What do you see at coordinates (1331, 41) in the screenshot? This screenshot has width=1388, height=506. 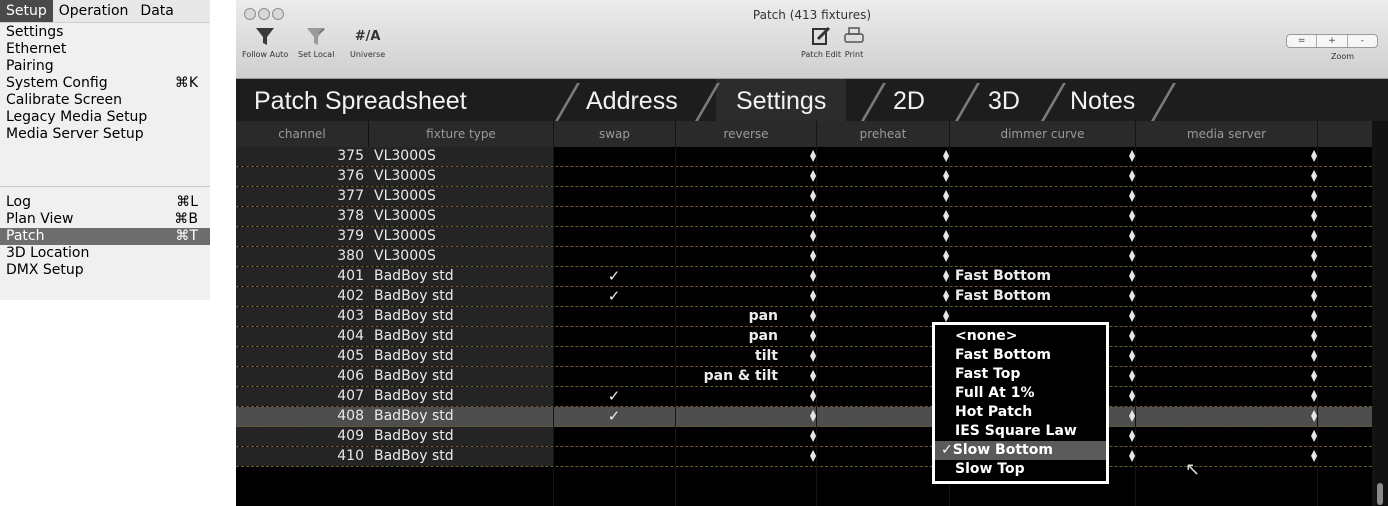 I see `zoom-in-button: +` at bounding box center [1331, 41].